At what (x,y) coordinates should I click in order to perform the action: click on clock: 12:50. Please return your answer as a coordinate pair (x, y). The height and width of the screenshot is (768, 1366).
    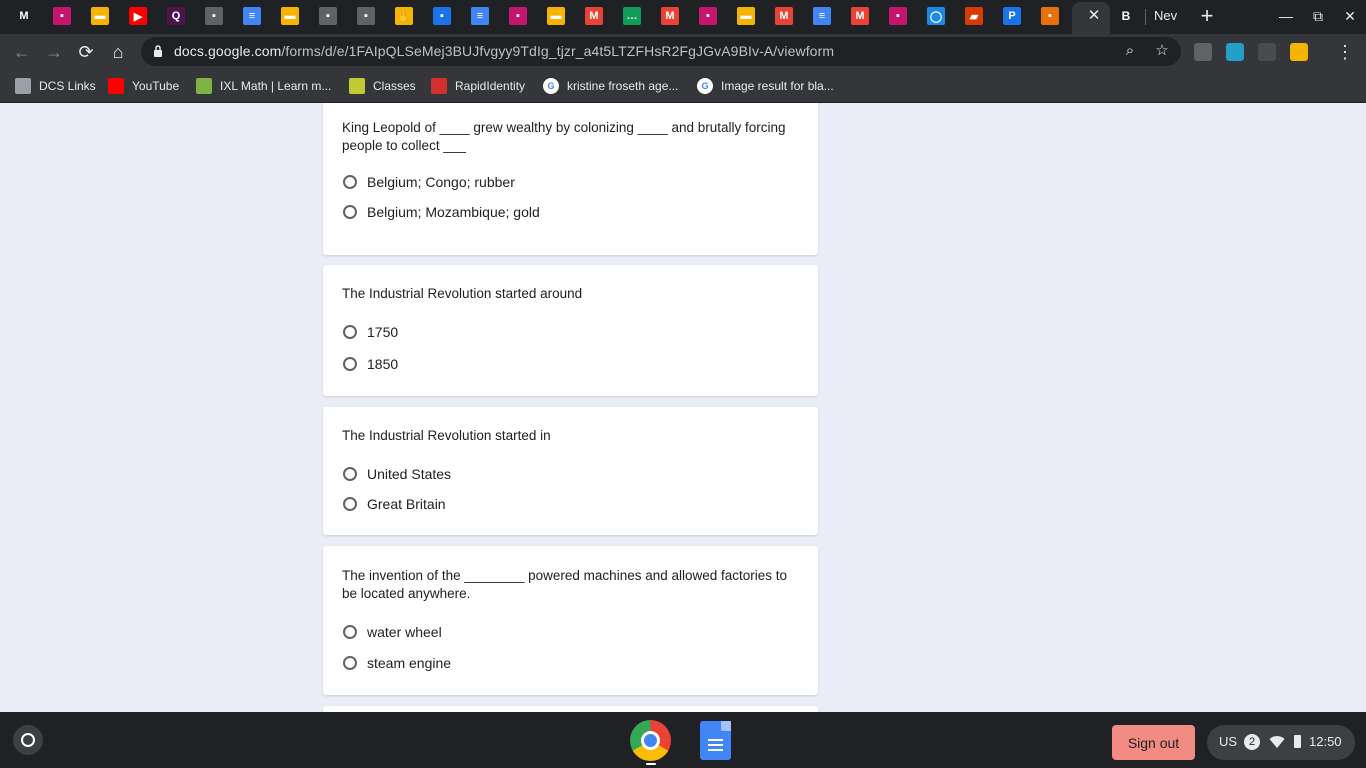
    Looking at the image, I should click on (1325, 741).